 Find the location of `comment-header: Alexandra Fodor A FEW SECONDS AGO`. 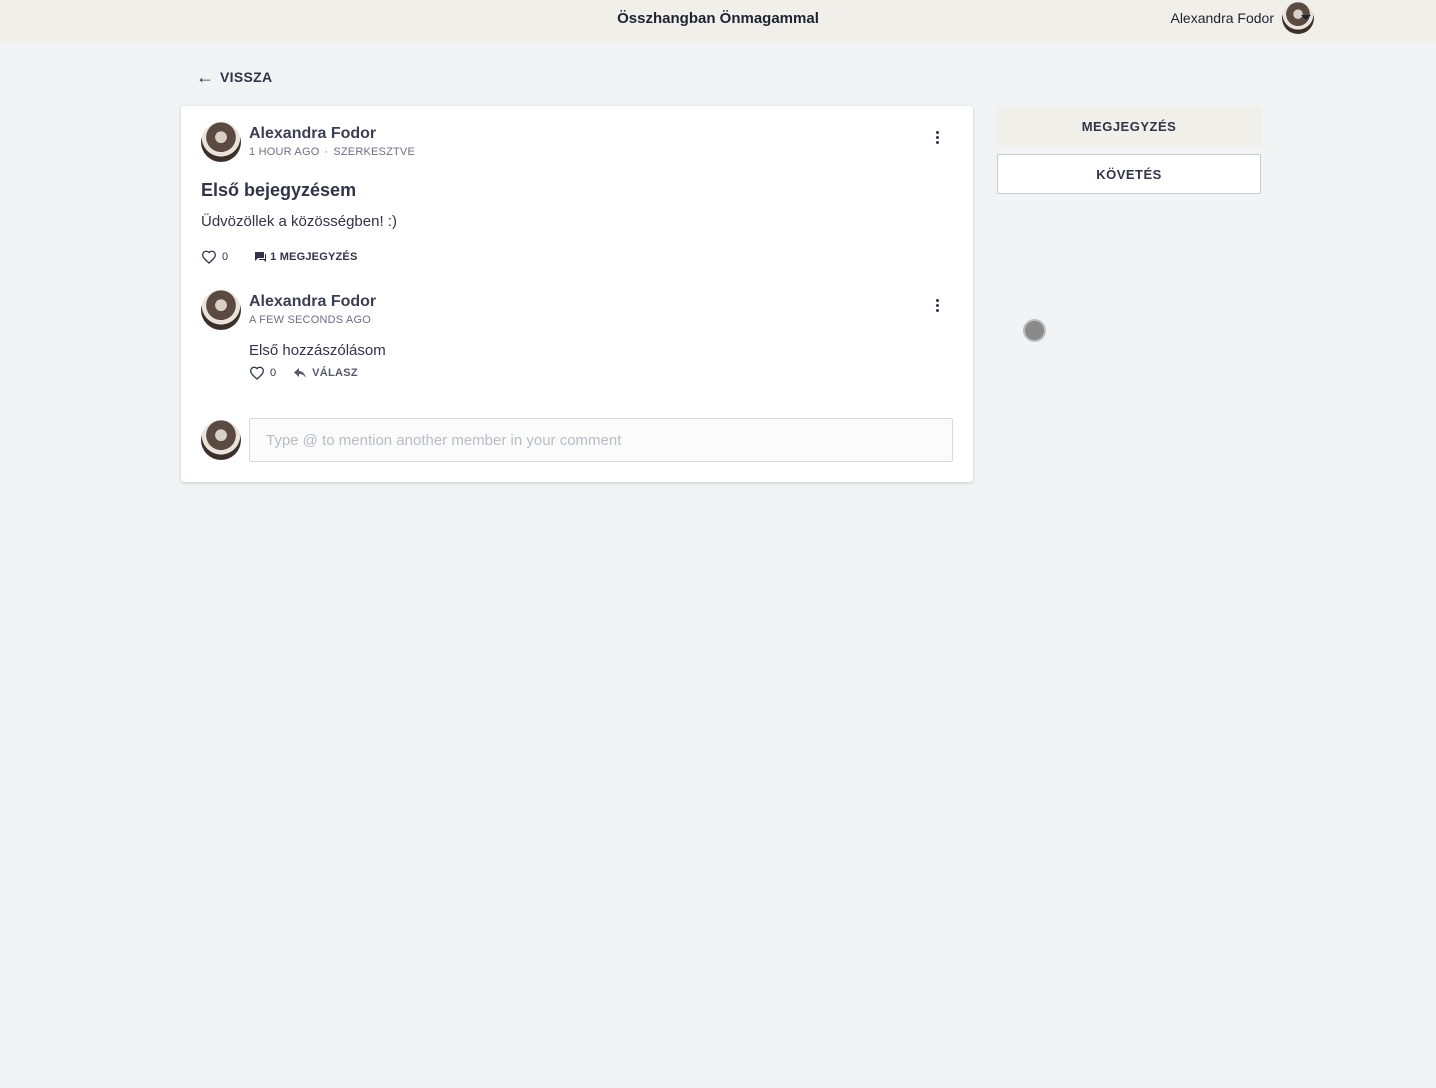

comment-header: Alexandra Fodor A FEW SECONDS AGO is located at coordinates (288, 310).